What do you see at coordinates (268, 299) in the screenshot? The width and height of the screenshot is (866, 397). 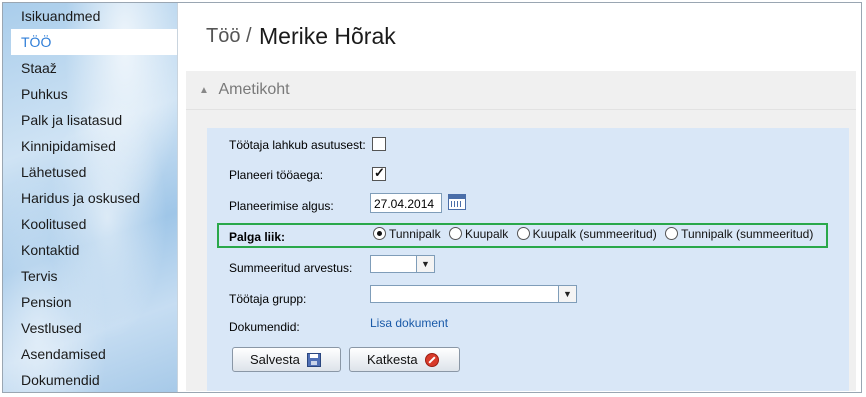 I see `group-label: Töötaja grupp:` at bounding box center [268, 299].